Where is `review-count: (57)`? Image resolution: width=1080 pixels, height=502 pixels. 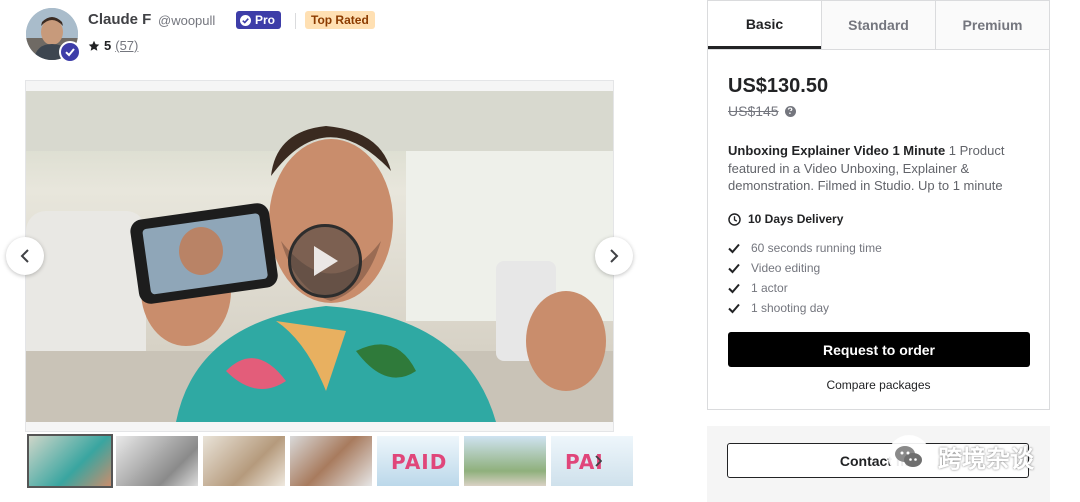 review-count: (57) is located at coordinates (126, 45).